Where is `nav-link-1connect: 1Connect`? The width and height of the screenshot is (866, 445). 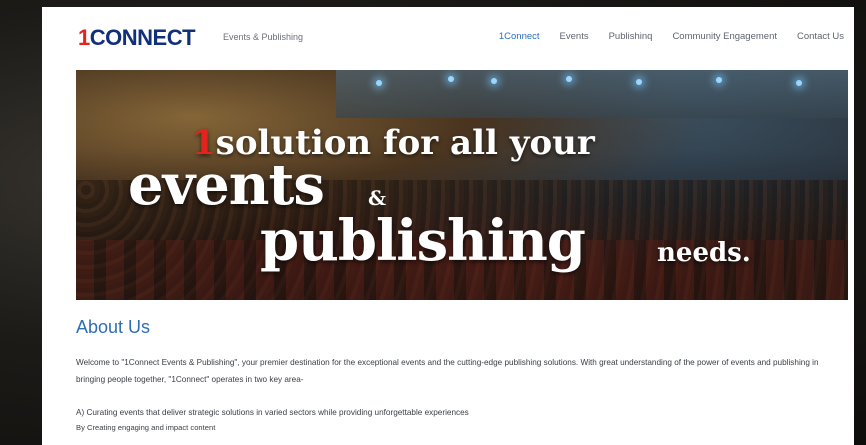
nav-link-1connect: 1Connect is located at coordinates (519, 36).